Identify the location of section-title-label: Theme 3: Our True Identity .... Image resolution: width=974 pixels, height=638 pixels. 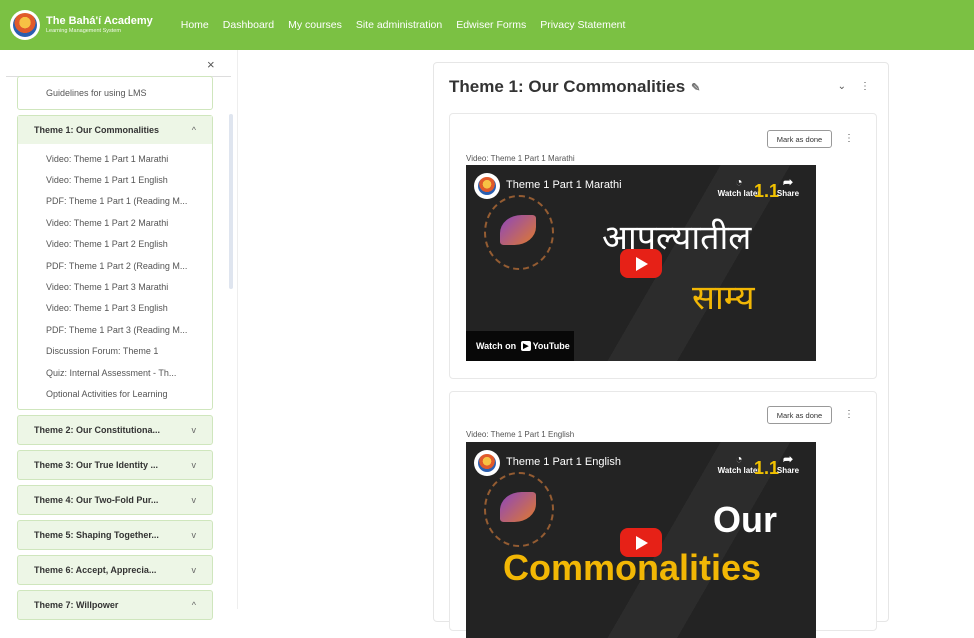
(96, 464).